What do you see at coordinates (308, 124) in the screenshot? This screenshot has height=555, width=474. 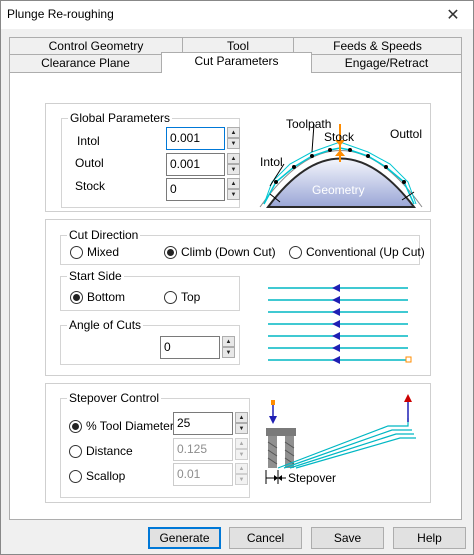 I see `toolpath-label: Toolpath` at bounding box center [308, 124].